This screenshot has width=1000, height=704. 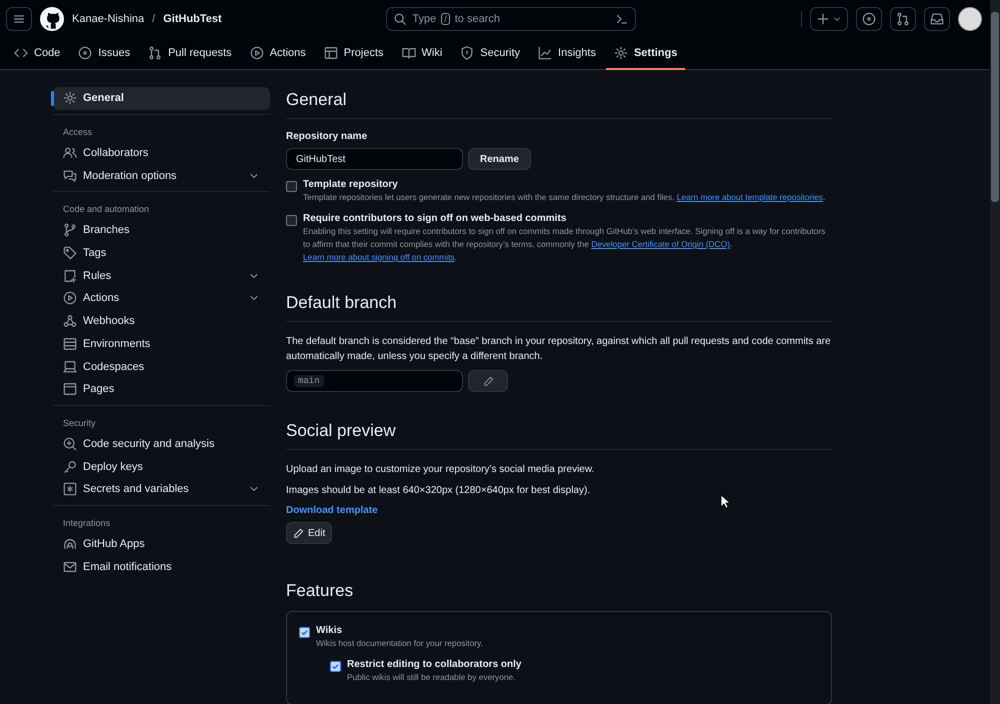 I want to click on sidebar-item: Pages, so click(x=161, y=389).